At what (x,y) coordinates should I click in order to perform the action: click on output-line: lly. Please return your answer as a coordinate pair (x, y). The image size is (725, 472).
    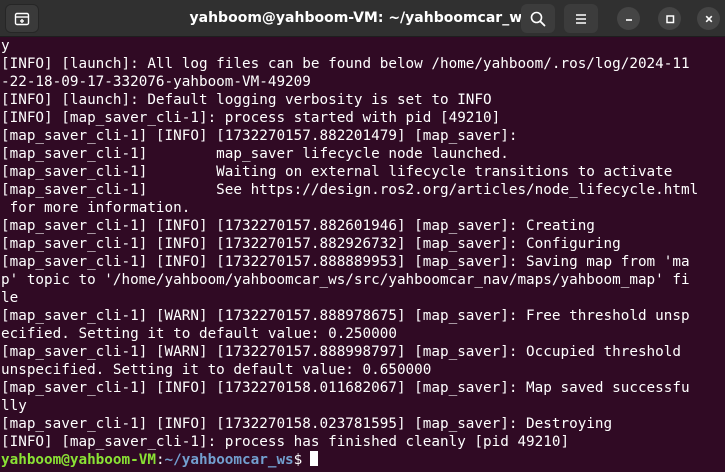
    Looking at the image, I should click on (14, 406).